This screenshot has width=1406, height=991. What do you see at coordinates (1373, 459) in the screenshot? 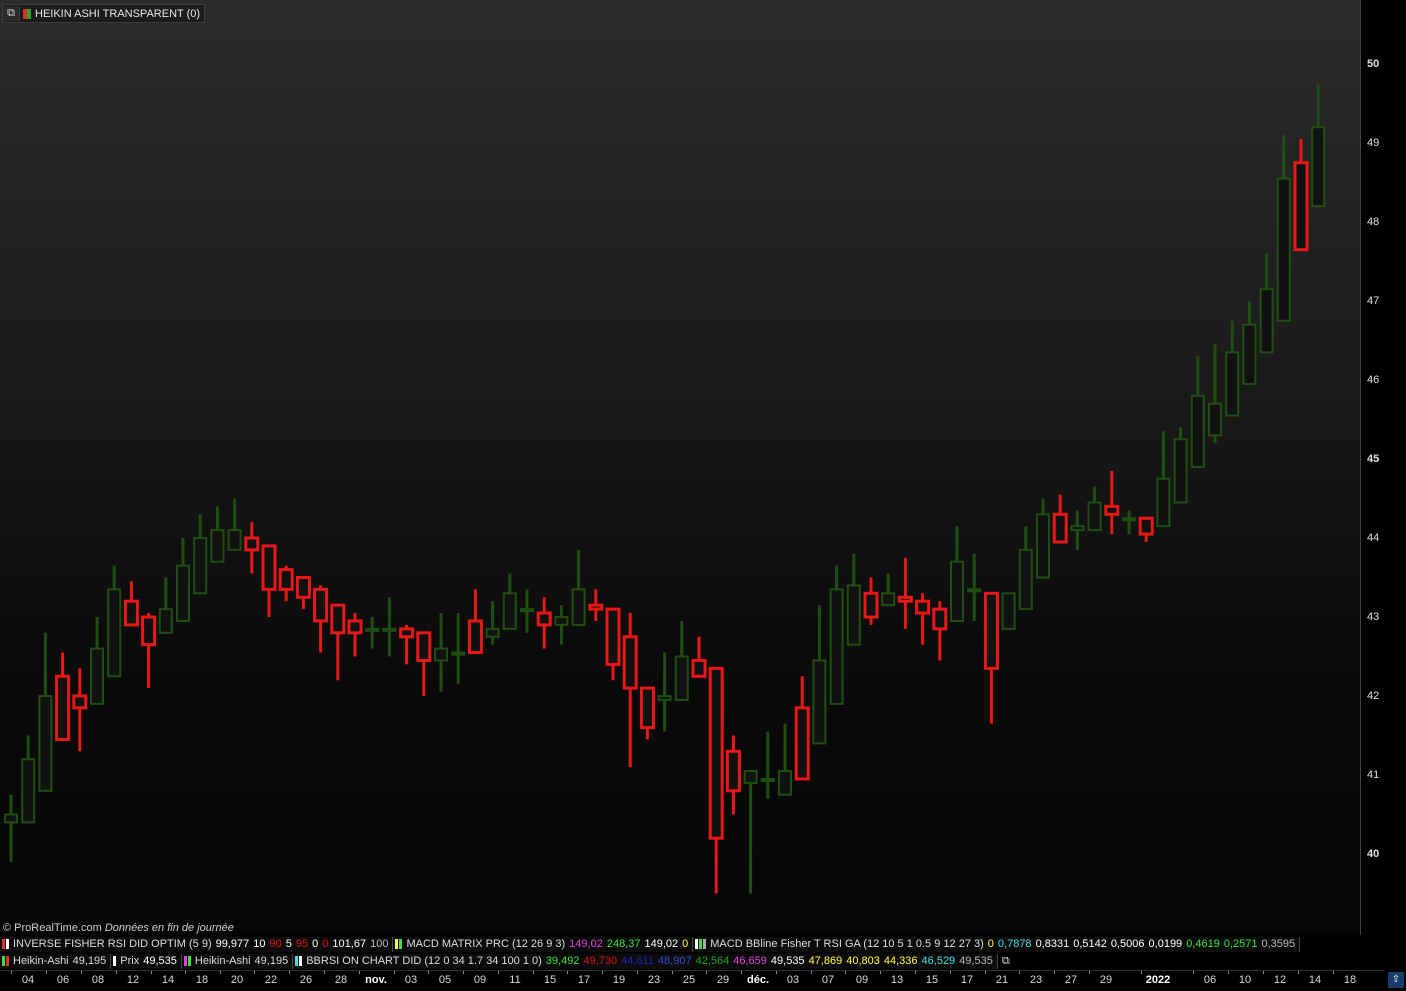
I see `y-tick-label: 45` at bounding box center [1373, 459].